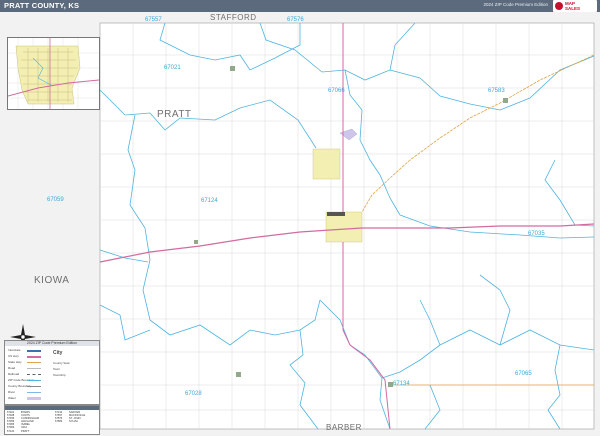 The height and width of the screenshot is (436, 600). Describe the element at coordinates (42, 5) in the screenshot. I see `map-title: PRATT COUNTY, KS` at that location.